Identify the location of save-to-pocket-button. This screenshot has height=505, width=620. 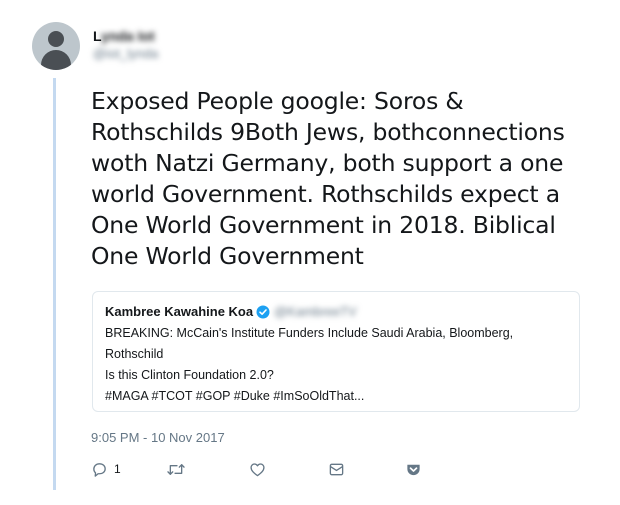
(413, 469).